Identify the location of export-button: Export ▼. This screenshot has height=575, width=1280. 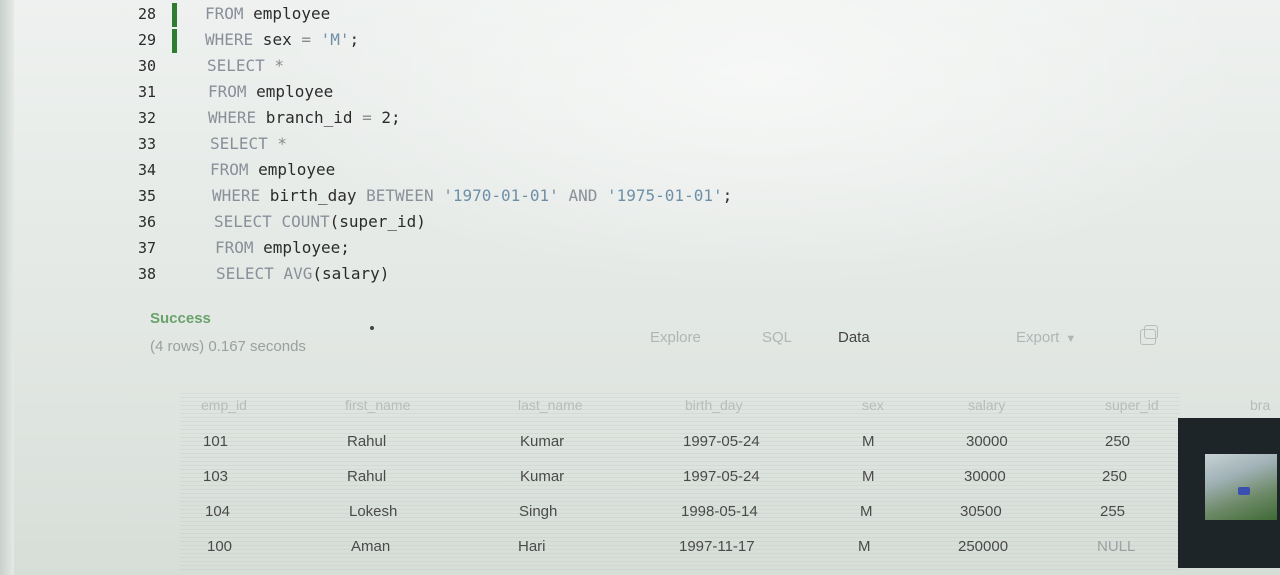
(1046, 338).